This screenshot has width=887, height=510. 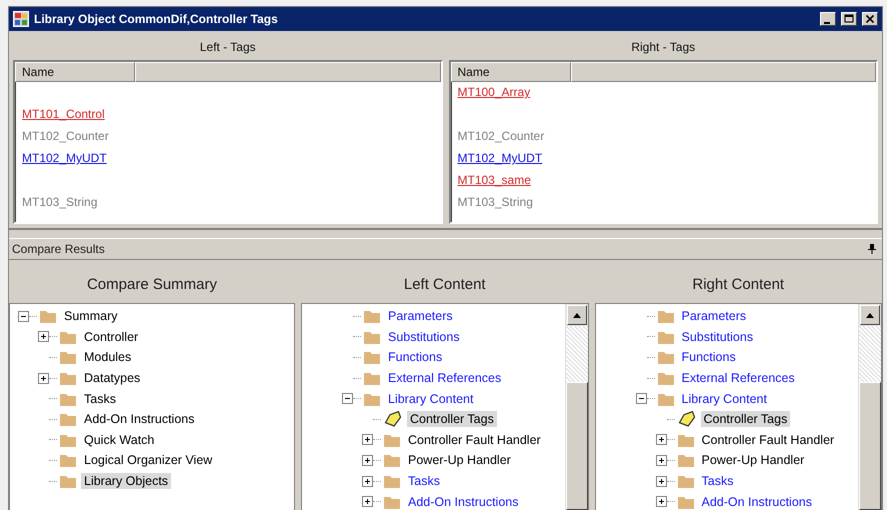 What do you see at coordinates (126, 481) in the screenshot?
I see `tree-item: Library Objects` at bounding box center [126, 481].